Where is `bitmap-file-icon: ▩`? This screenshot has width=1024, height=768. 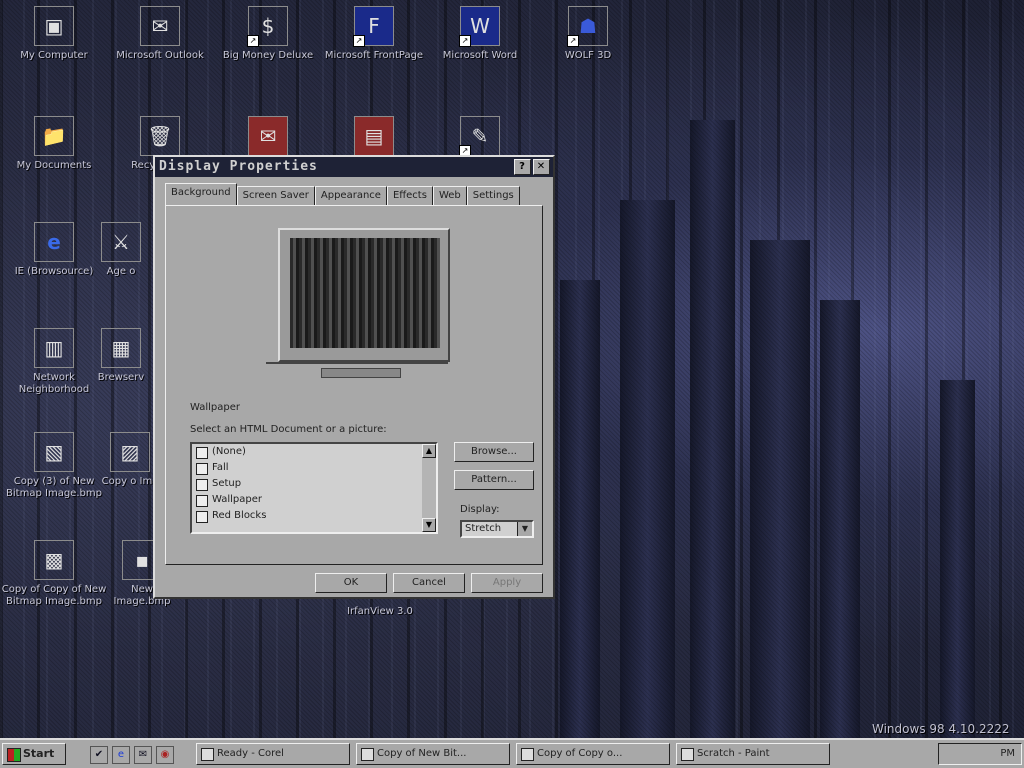 bitmap-file-icon: ▩ is located at coordinates (54, 560).